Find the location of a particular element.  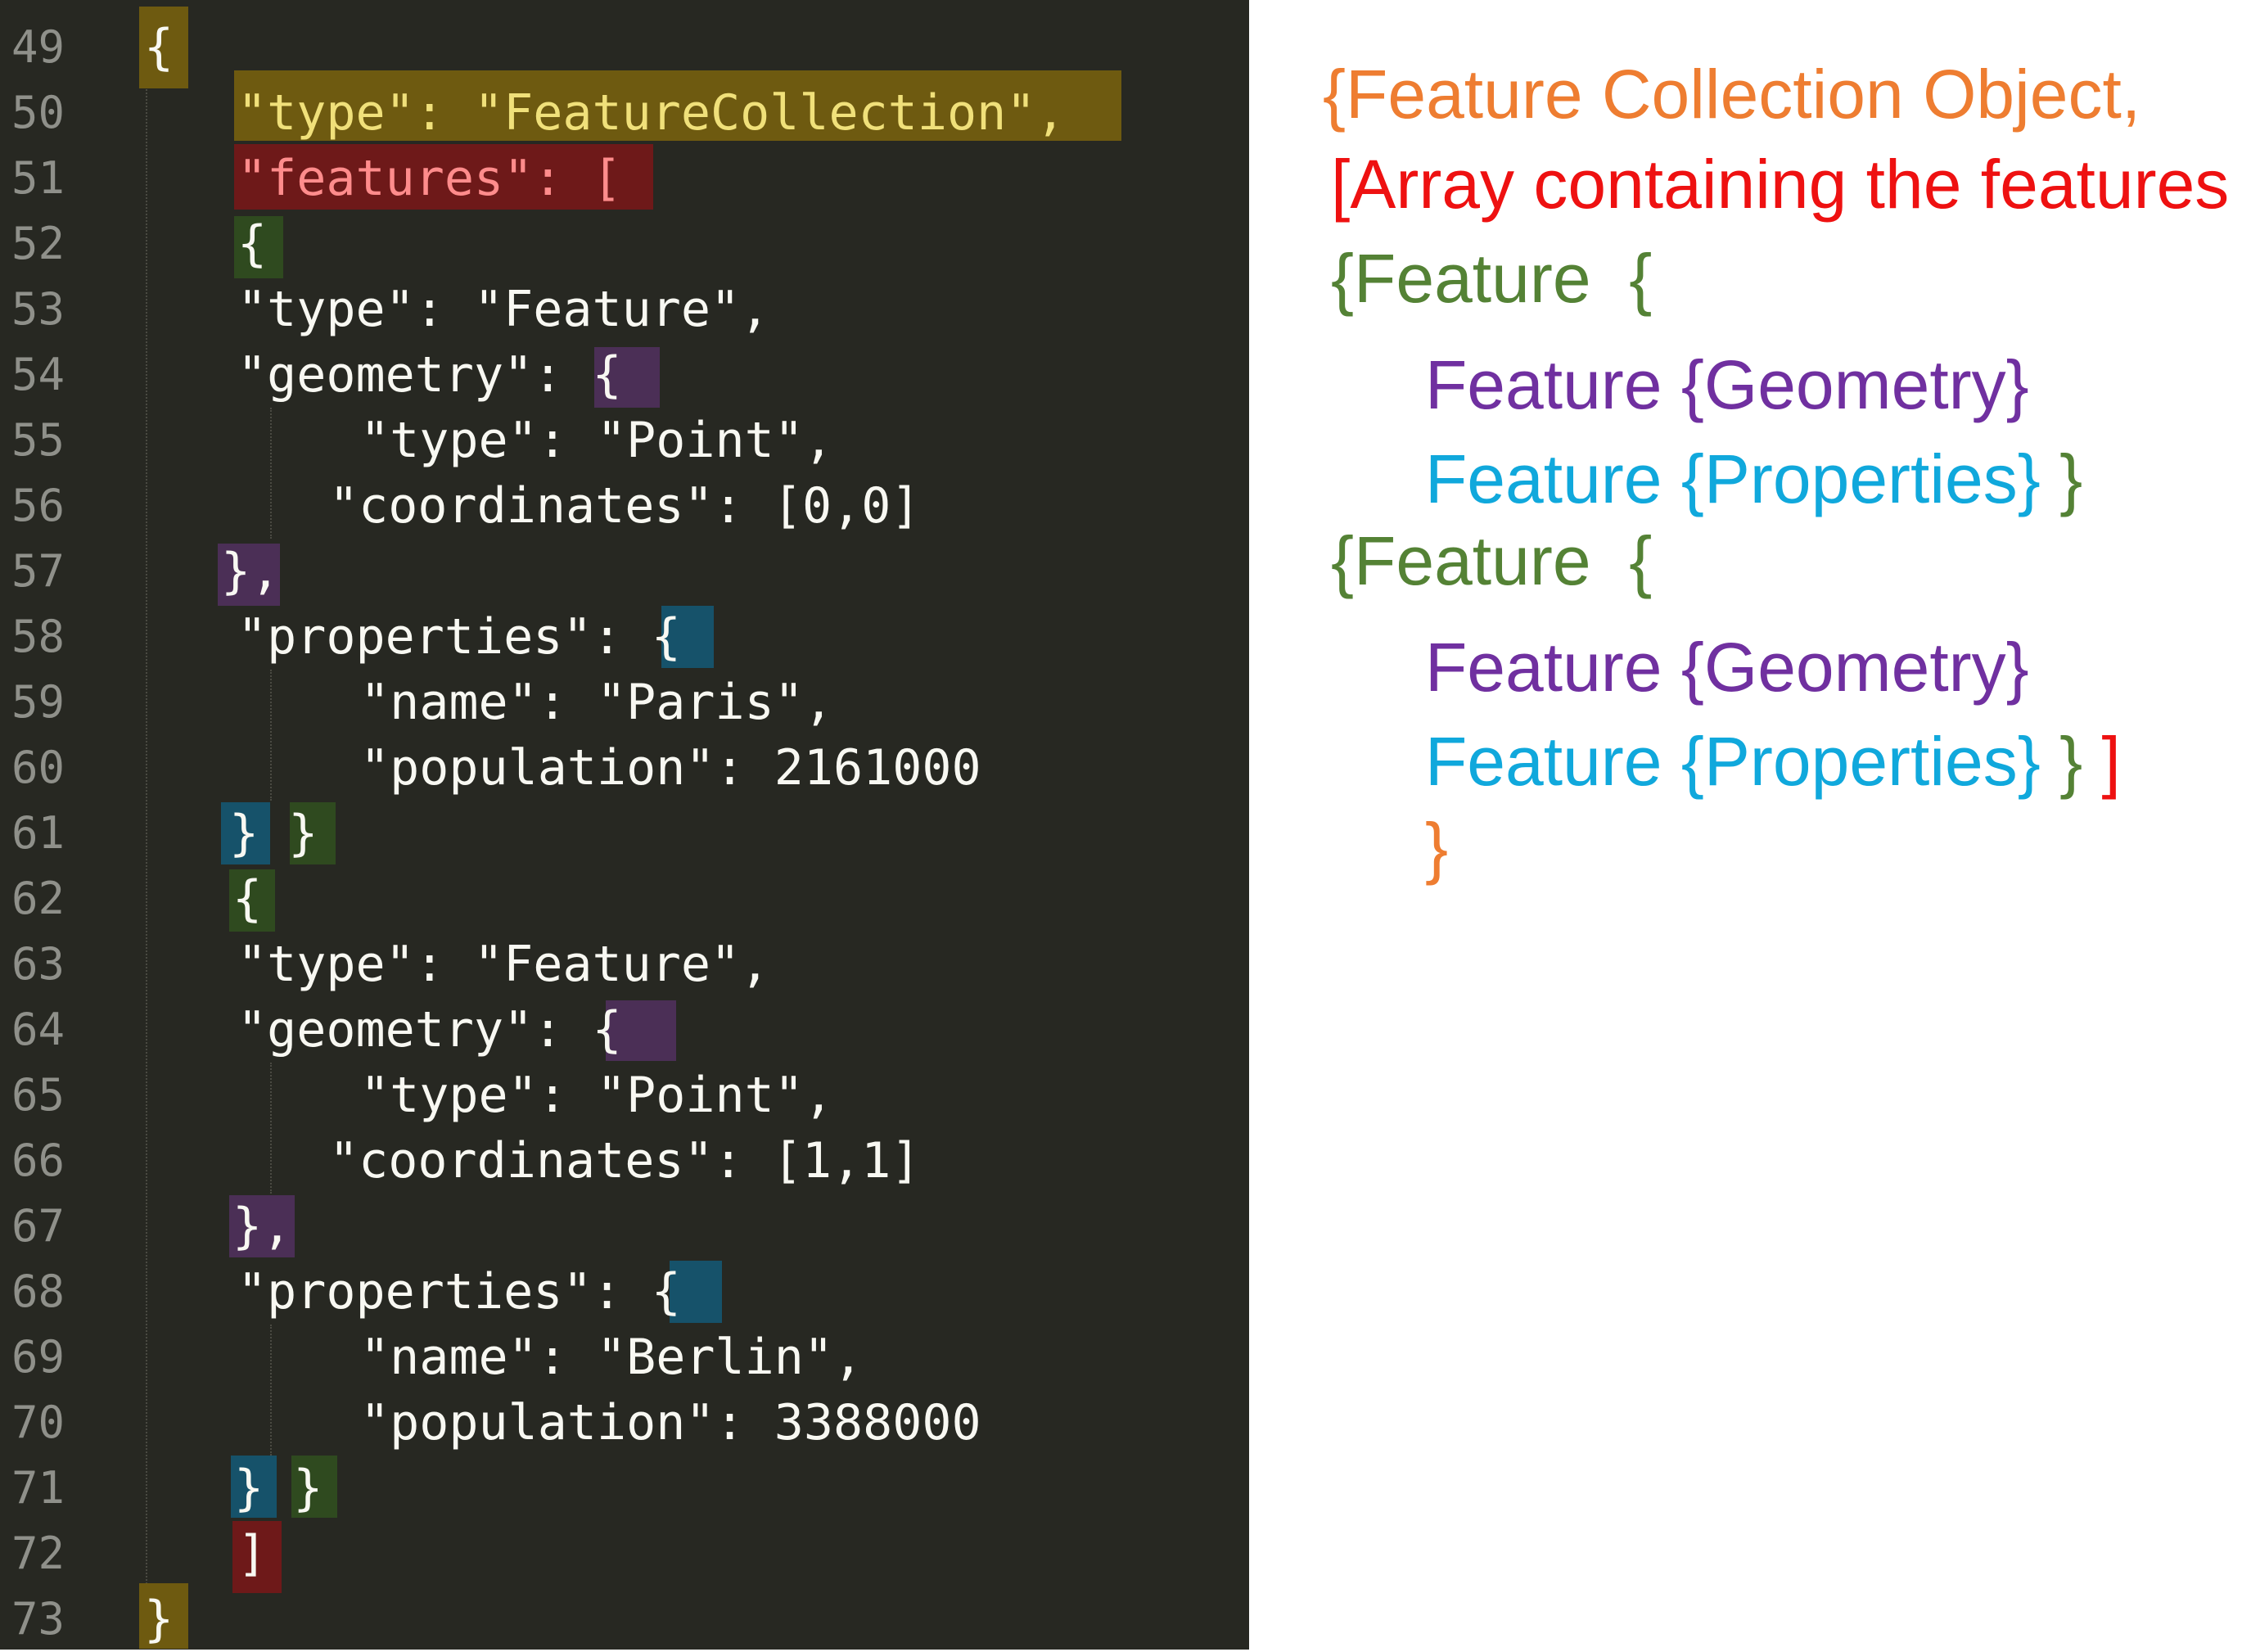

line-number: 52 is located at coordinates (38, 243).